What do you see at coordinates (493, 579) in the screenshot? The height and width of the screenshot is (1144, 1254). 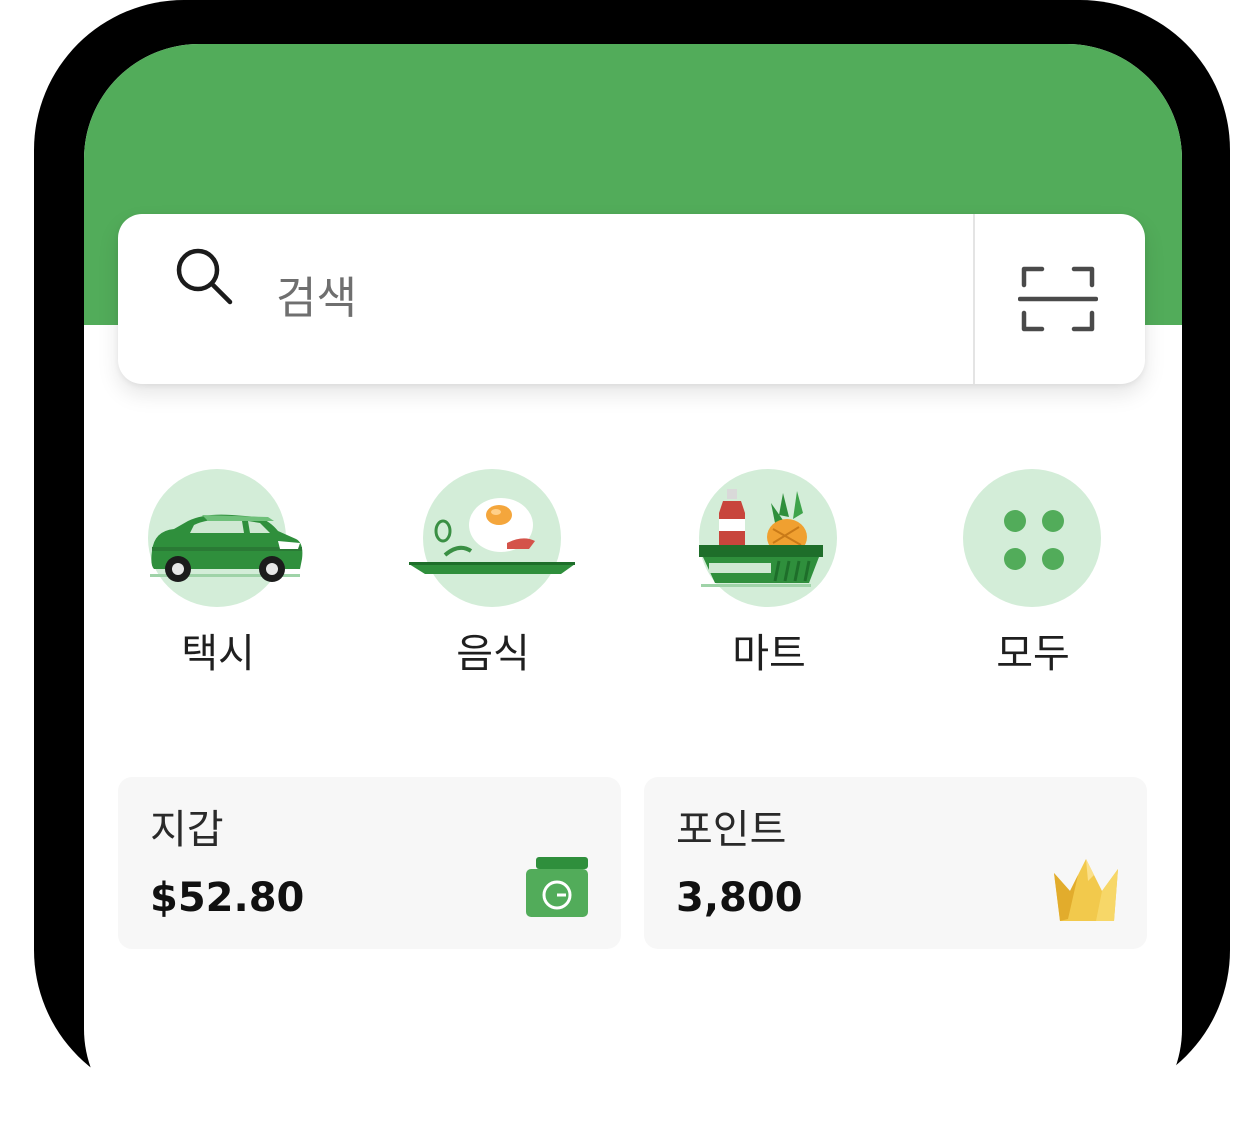 I see `category-food: 음식` at bounding box center [493, 579].